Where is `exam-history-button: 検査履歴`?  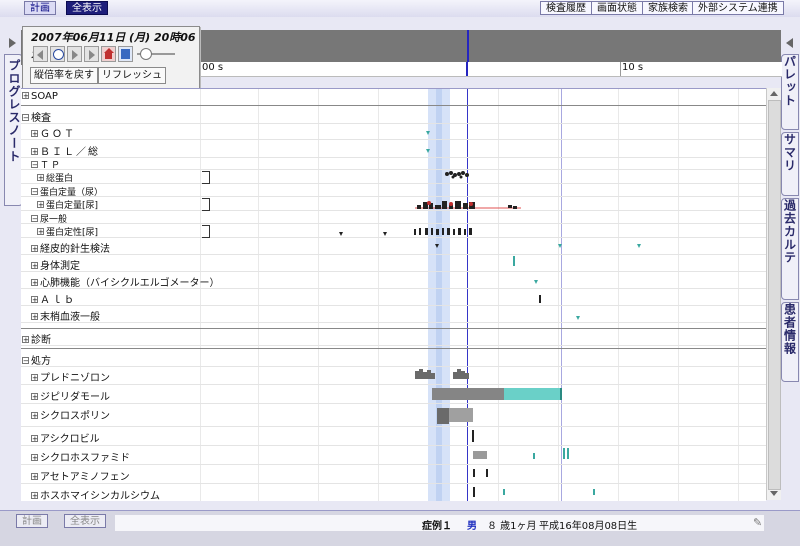 exam-history-button: 検査履歴 is located at coordinates (566, 8).